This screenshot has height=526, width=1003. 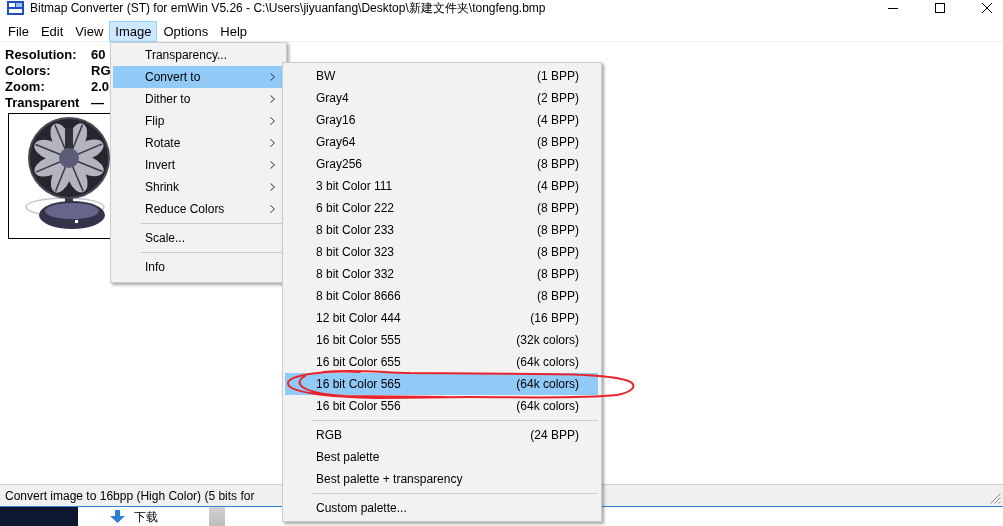 What do you see at coordinates (441, 164) in the screenshot?
I see `menu-item: Gray256 (8 BPP)` at bounding box center [441, 164].